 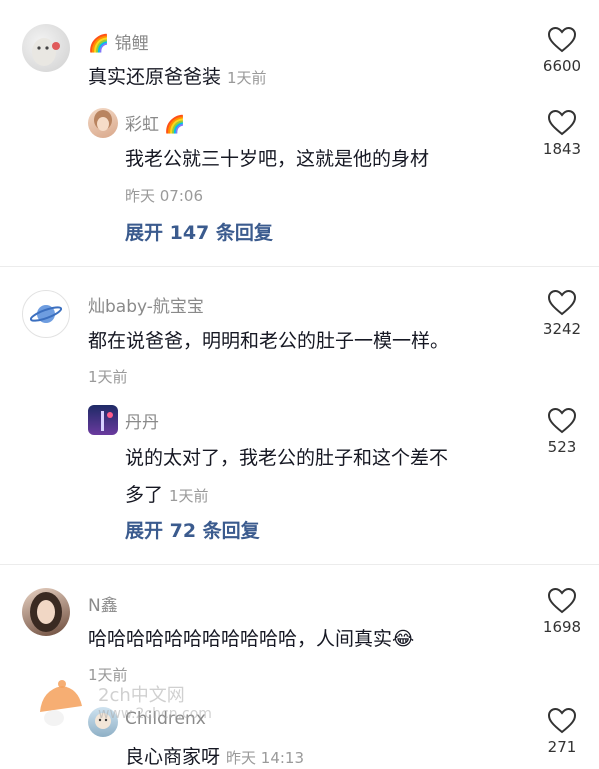 I want to click on watermark-logo, so click(x=62, y=702).